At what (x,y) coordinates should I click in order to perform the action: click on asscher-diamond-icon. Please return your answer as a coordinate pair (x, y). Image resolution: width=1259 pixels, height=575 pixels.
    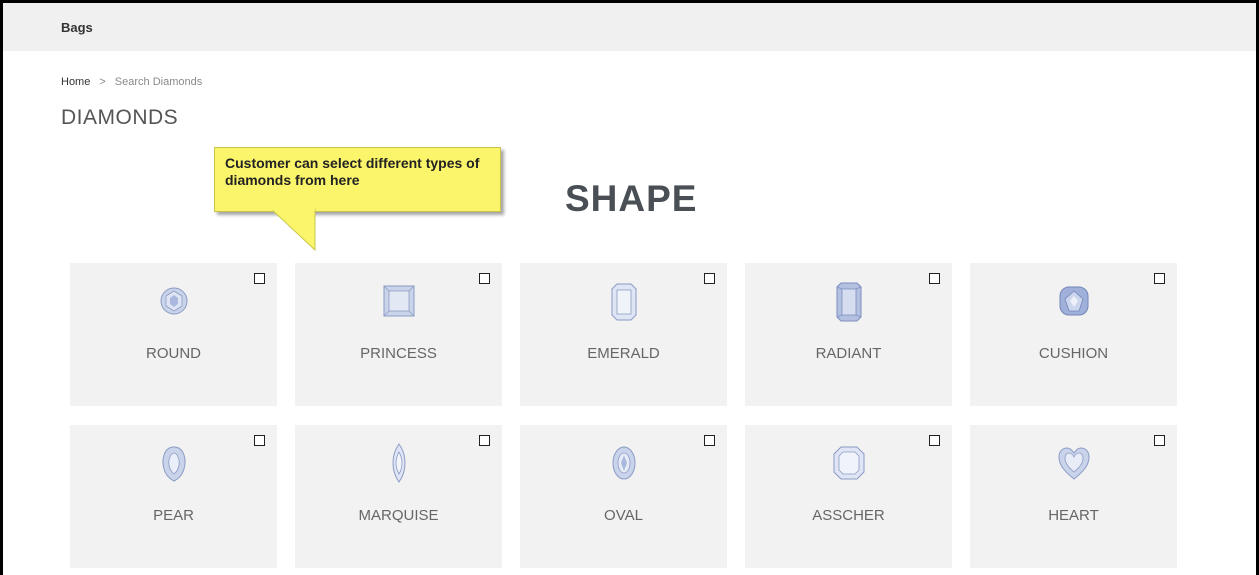
    Looking at the image, I should click on (848, 463).